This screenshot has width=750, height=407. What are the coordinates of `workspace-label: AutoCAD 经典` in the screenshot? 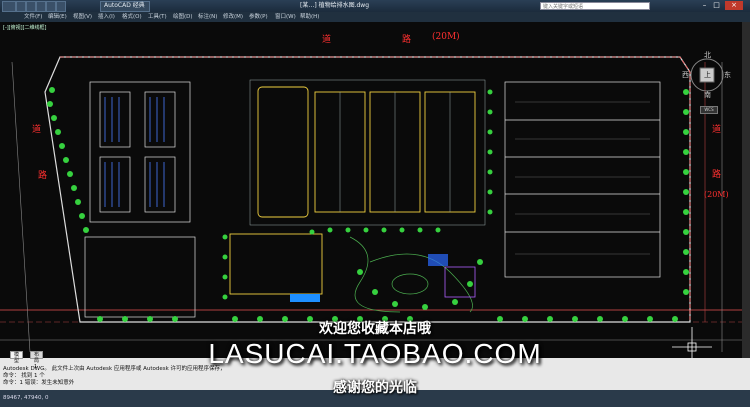 It's located at (124, 5).